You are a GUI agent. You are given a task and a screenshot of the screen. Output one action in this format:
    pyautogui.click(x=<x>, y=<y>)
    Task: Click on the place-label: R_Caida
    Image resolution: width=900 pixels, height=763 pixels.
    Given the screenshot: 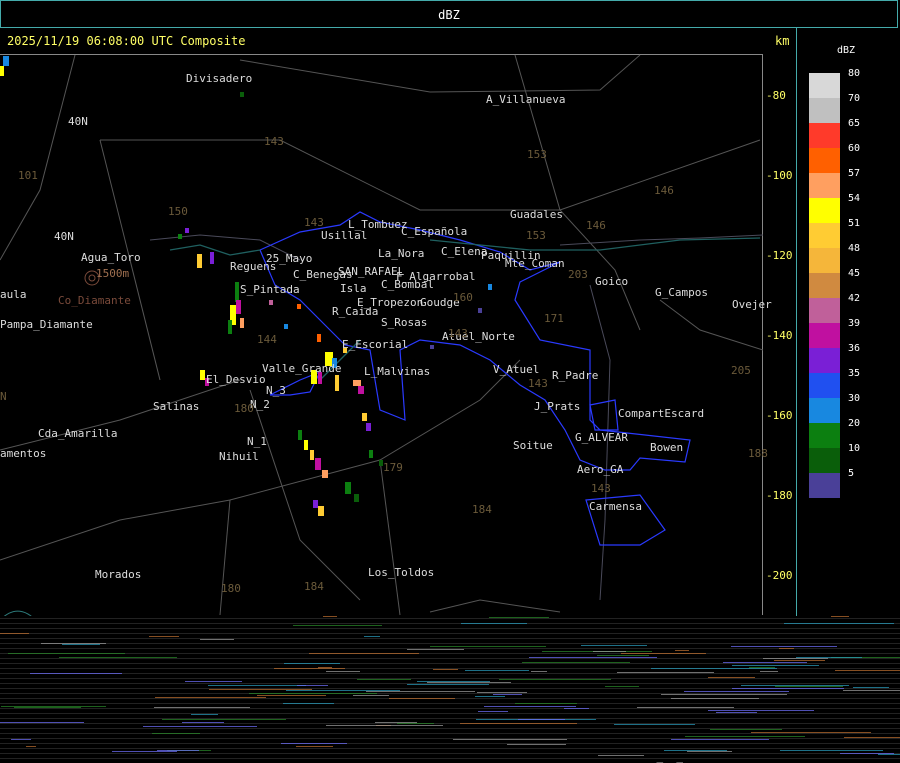 What is the action you would take?
    pyautogui.click(x=355, y=311)
    